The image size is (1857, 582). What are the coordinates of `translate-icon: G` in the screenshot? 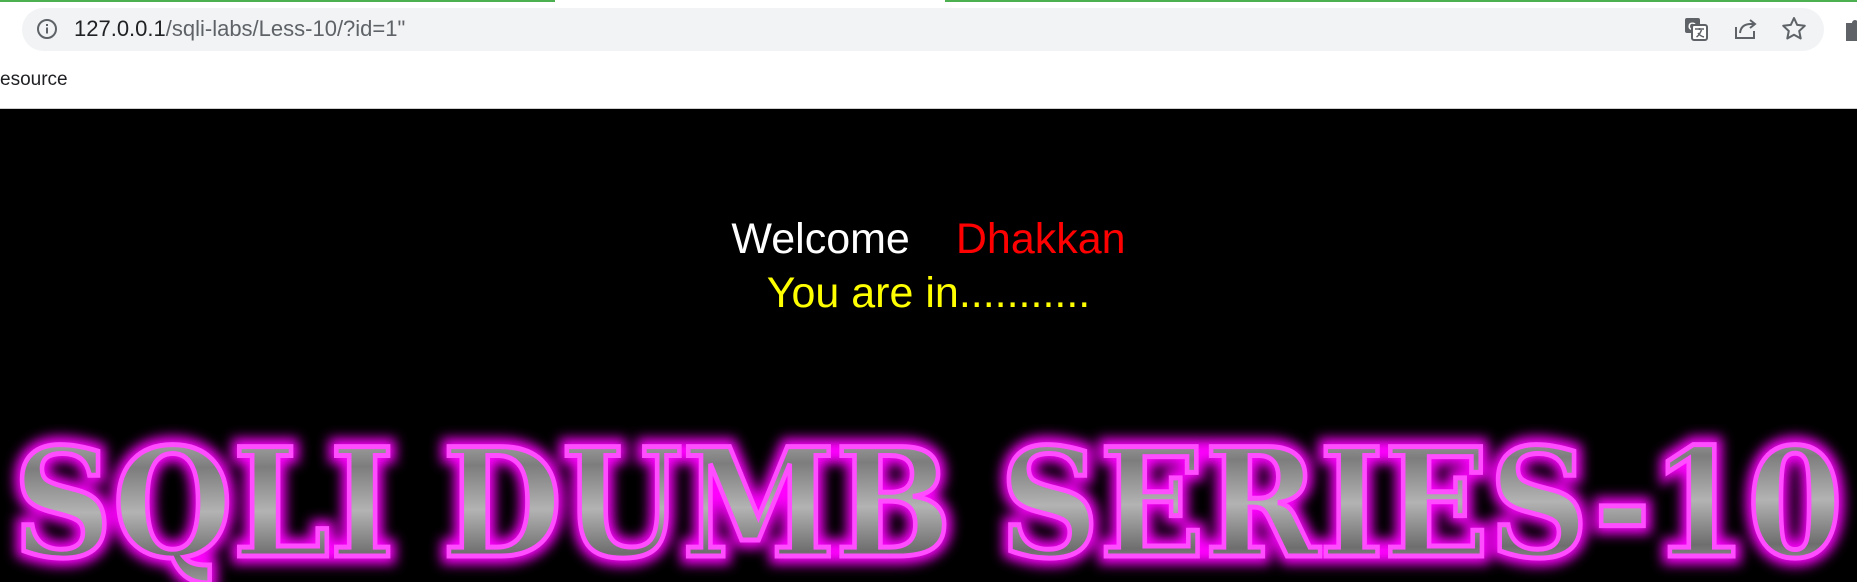 It's located at (1696, 29).